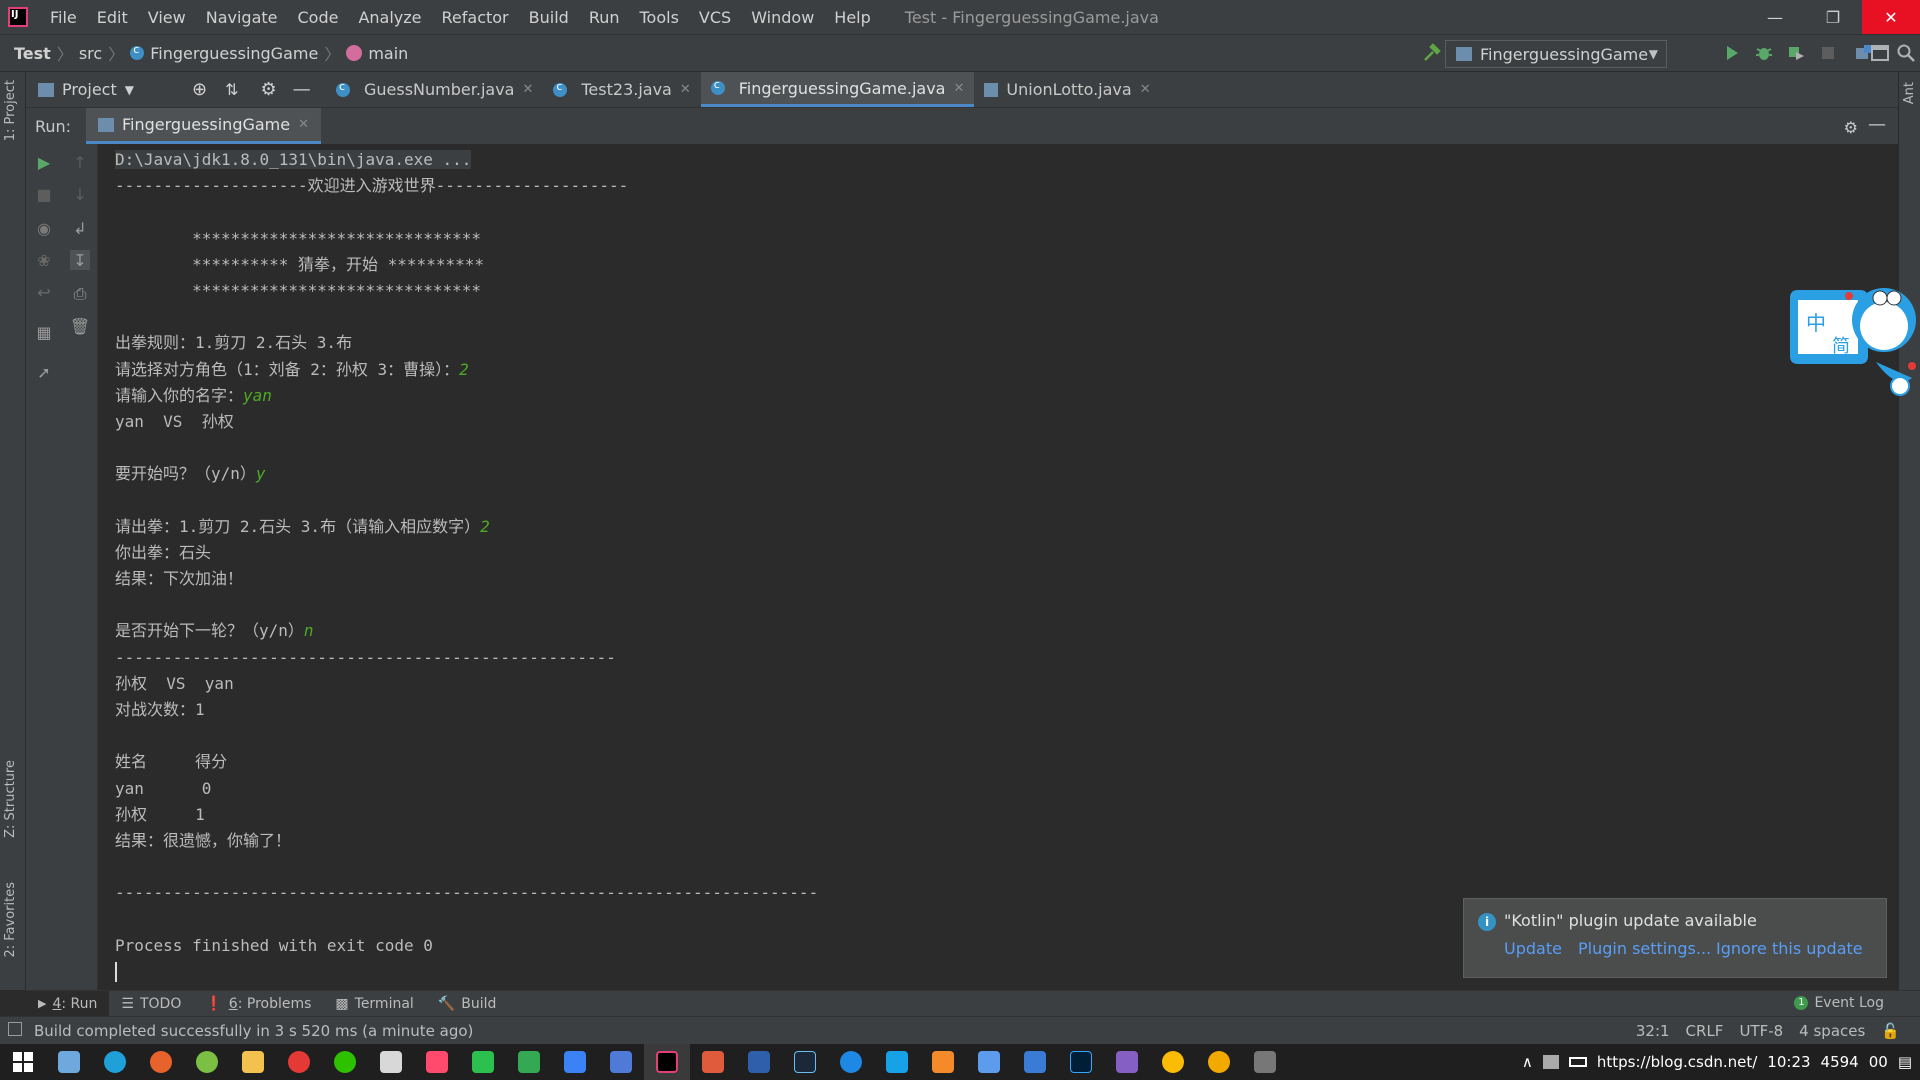  Describe the element at coordinates (377, 53) in the screenshot. I see `breadcrumb-method: main` at that location.